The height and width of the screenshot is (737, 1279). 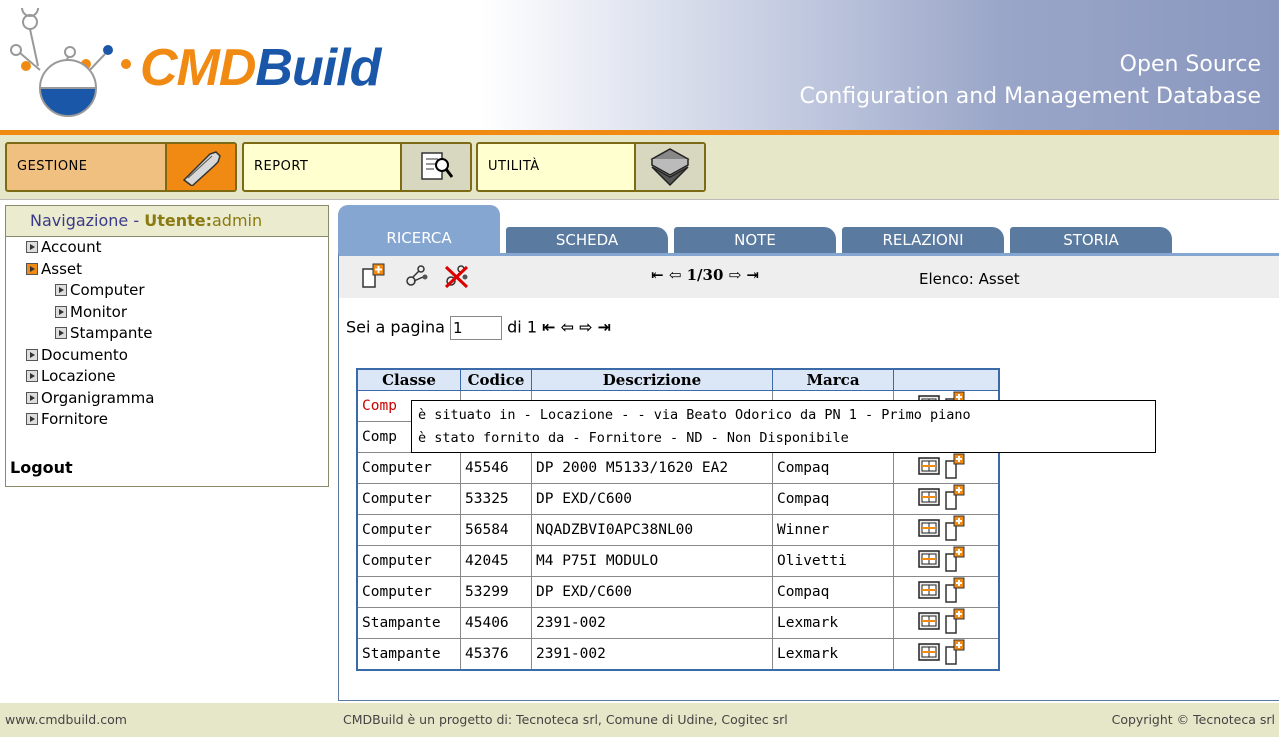 What do you see at coordinates (496, 379) in the screenshot?
I see `column-header-codice: Codice` at bounding box center [496, 379].